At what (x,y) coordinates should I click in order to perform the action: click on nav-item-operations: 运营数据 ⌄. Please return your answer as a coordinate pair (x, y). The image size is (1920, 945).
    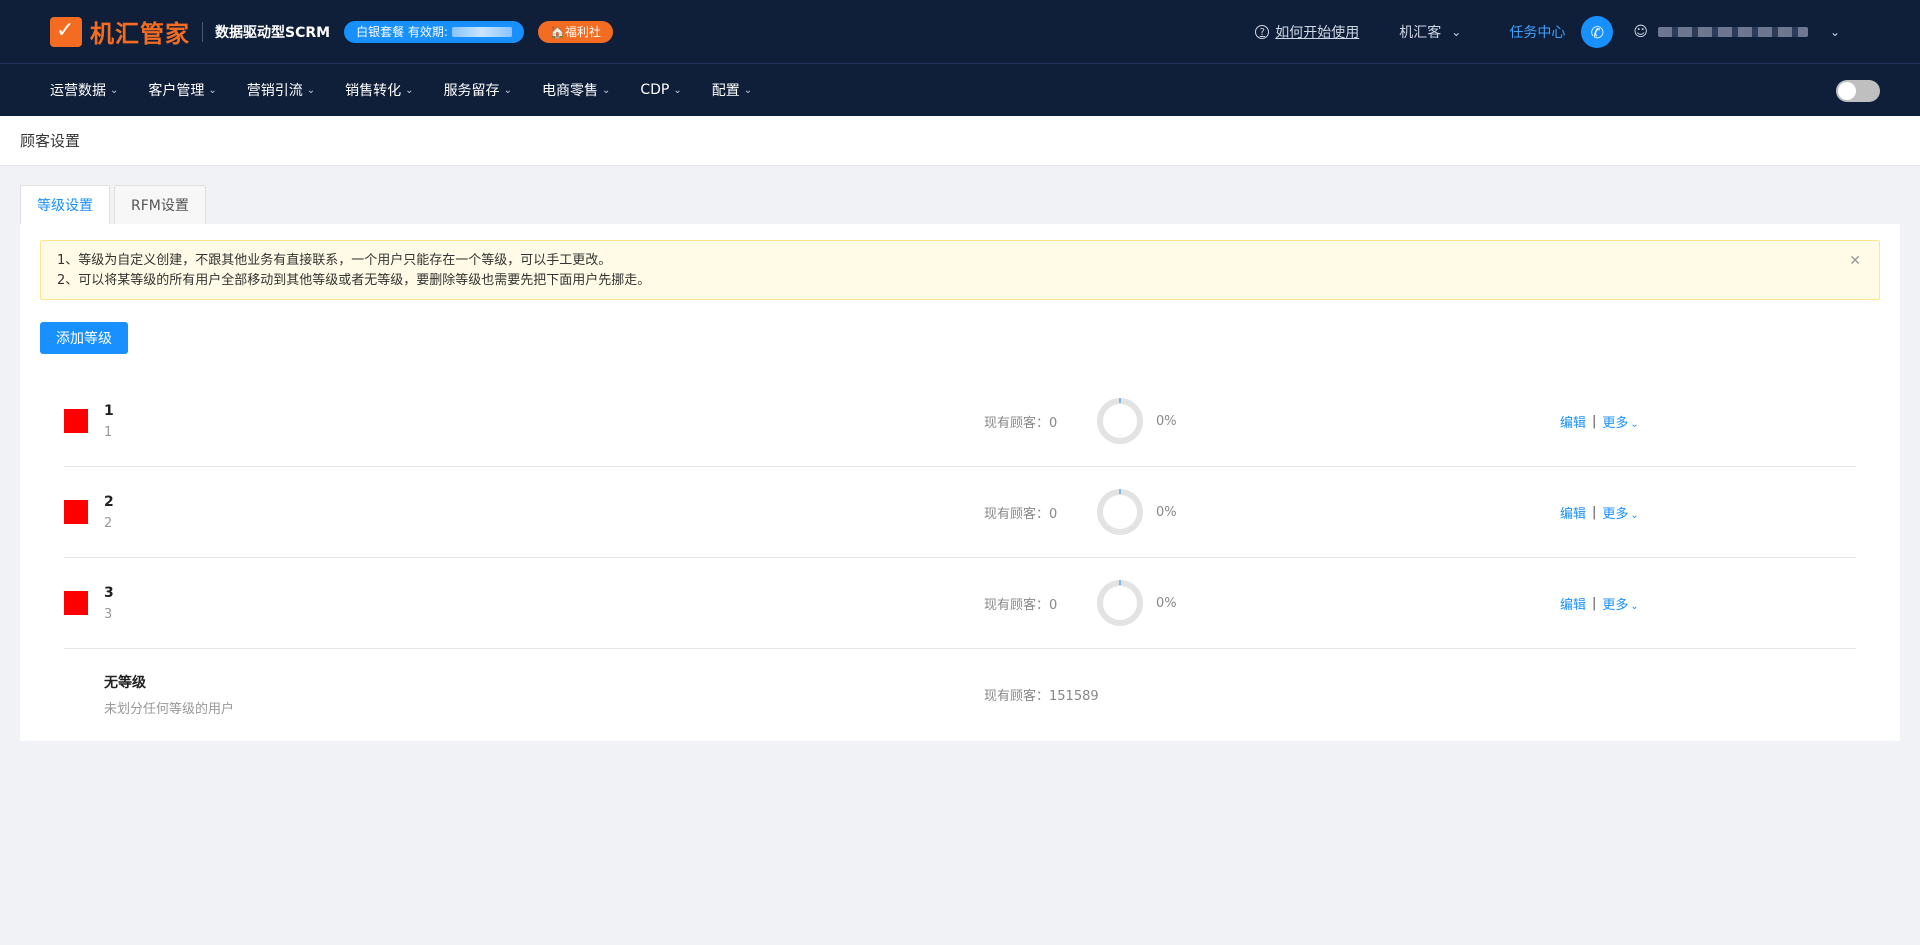
    Looking at the image, I should click on (84, 90).